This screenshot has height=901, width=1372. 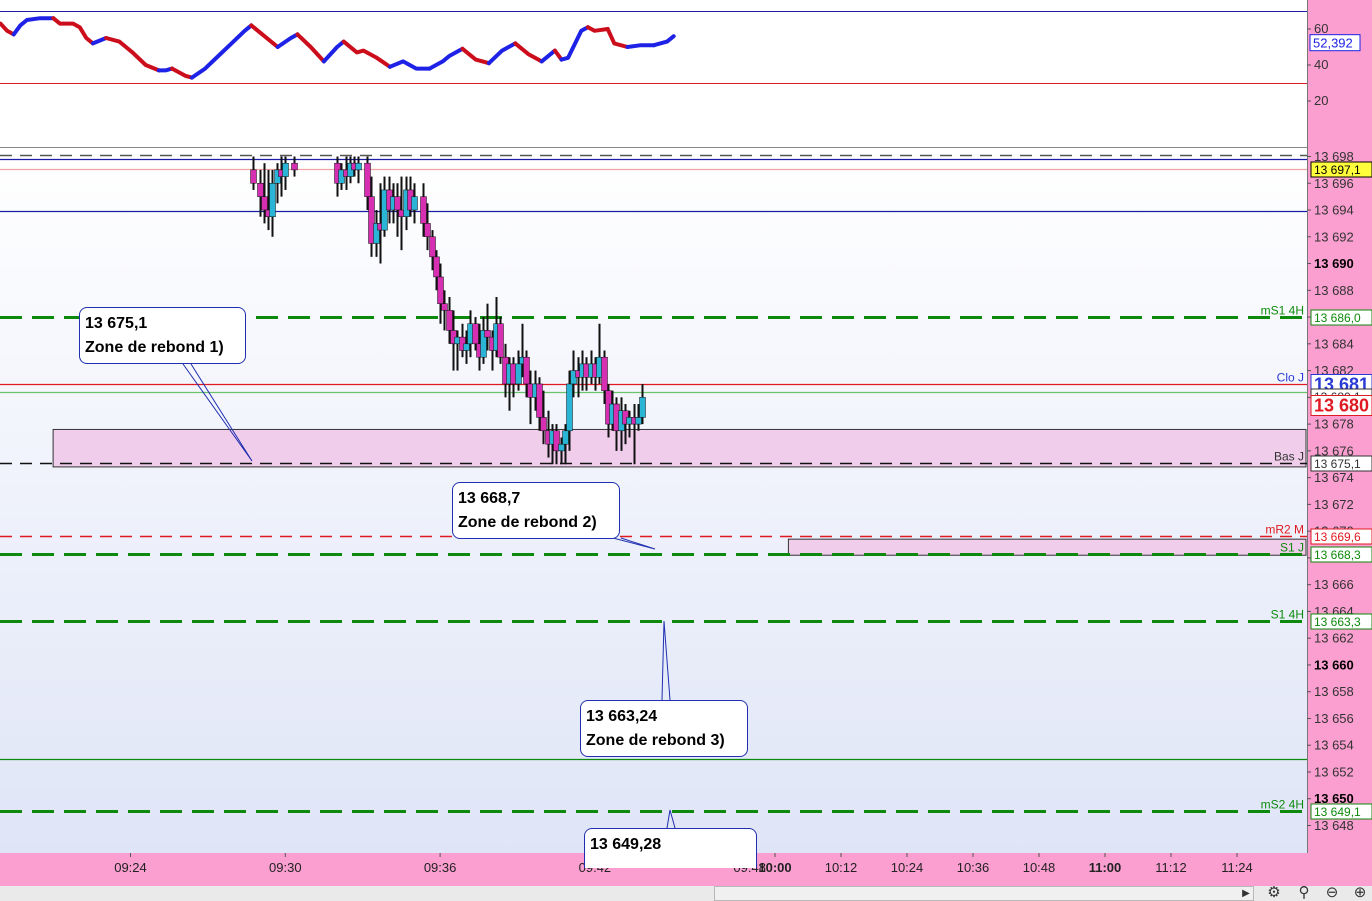 I want to click on price-tick-label: 13 696, so click(x=1334, y=183).